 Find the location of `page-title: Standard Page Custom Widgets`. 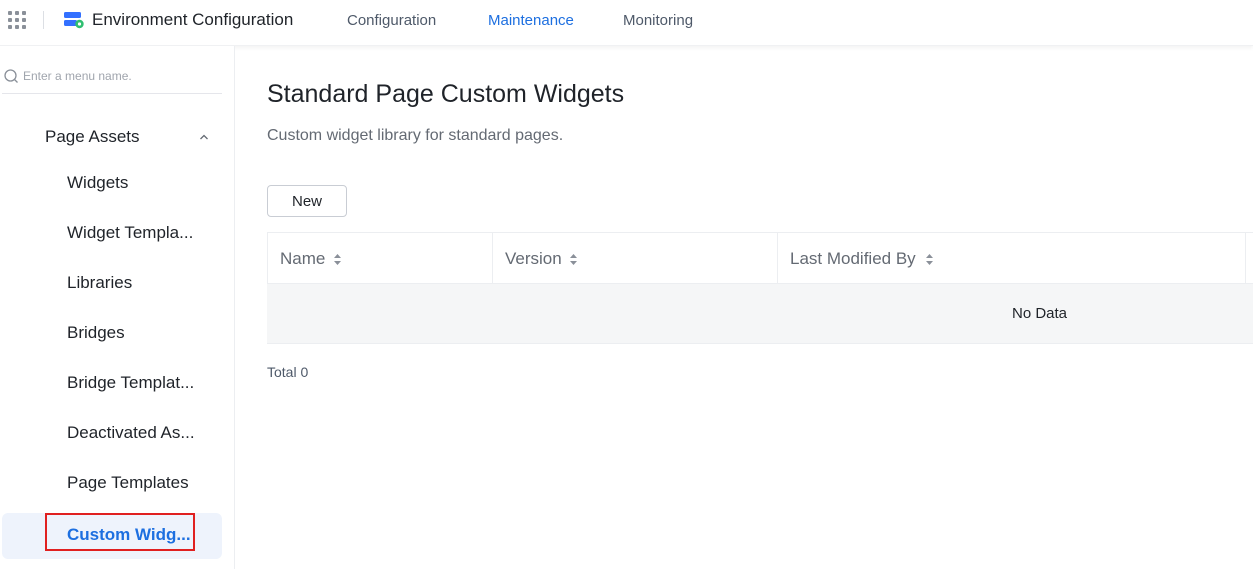

page-title: Standard Page Custom Widgets is located at coordinates (446, 94).